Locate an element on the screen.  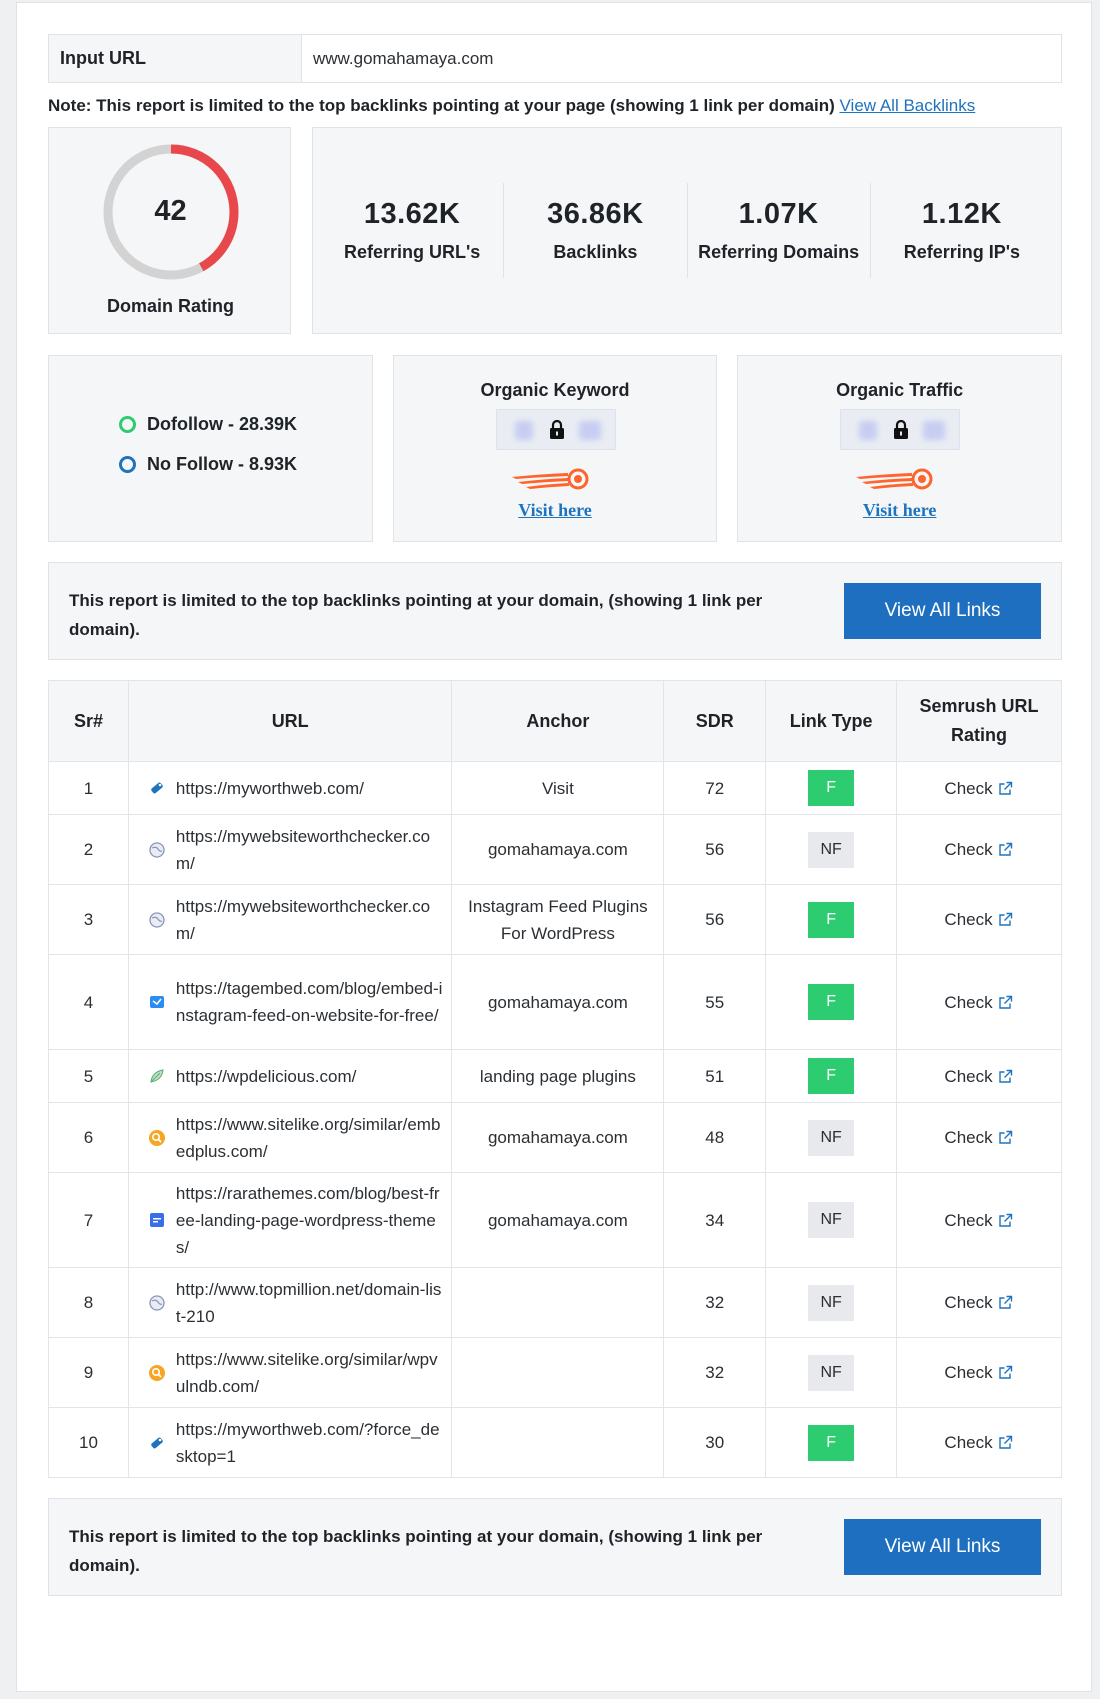
nofollow-label: No Follow - 8.93K is located at coordinates (222, 464).